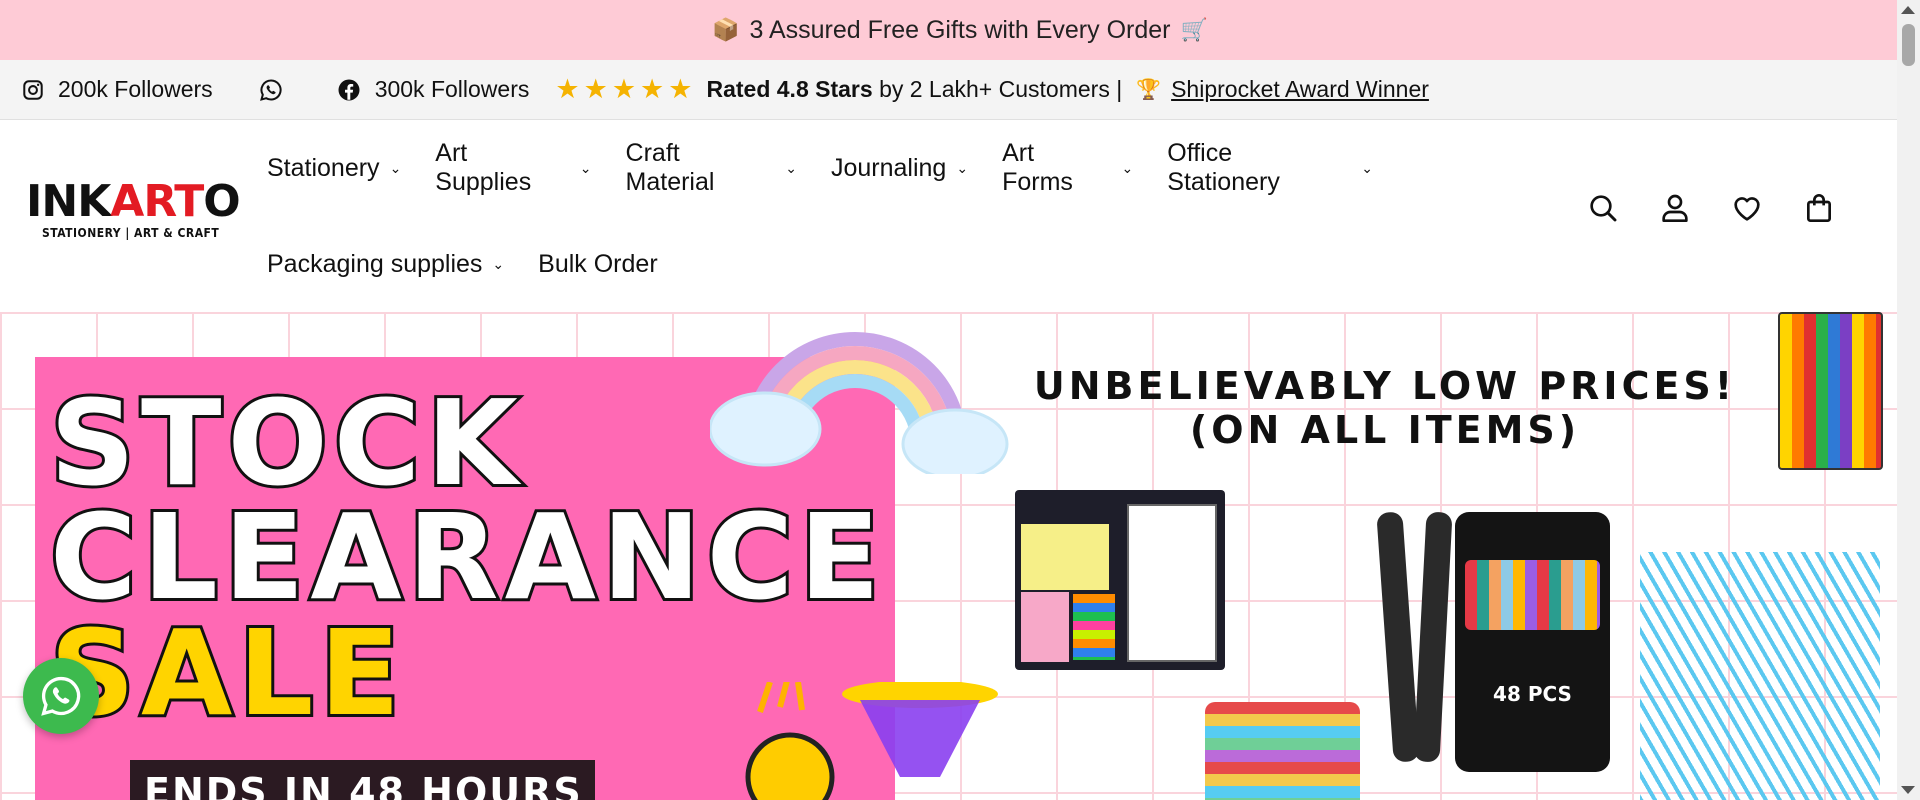 The height and width of the screenshot is (800, 1920). I want to click on rating-bold: Rated 4.8 Stars, so click(789, 89).